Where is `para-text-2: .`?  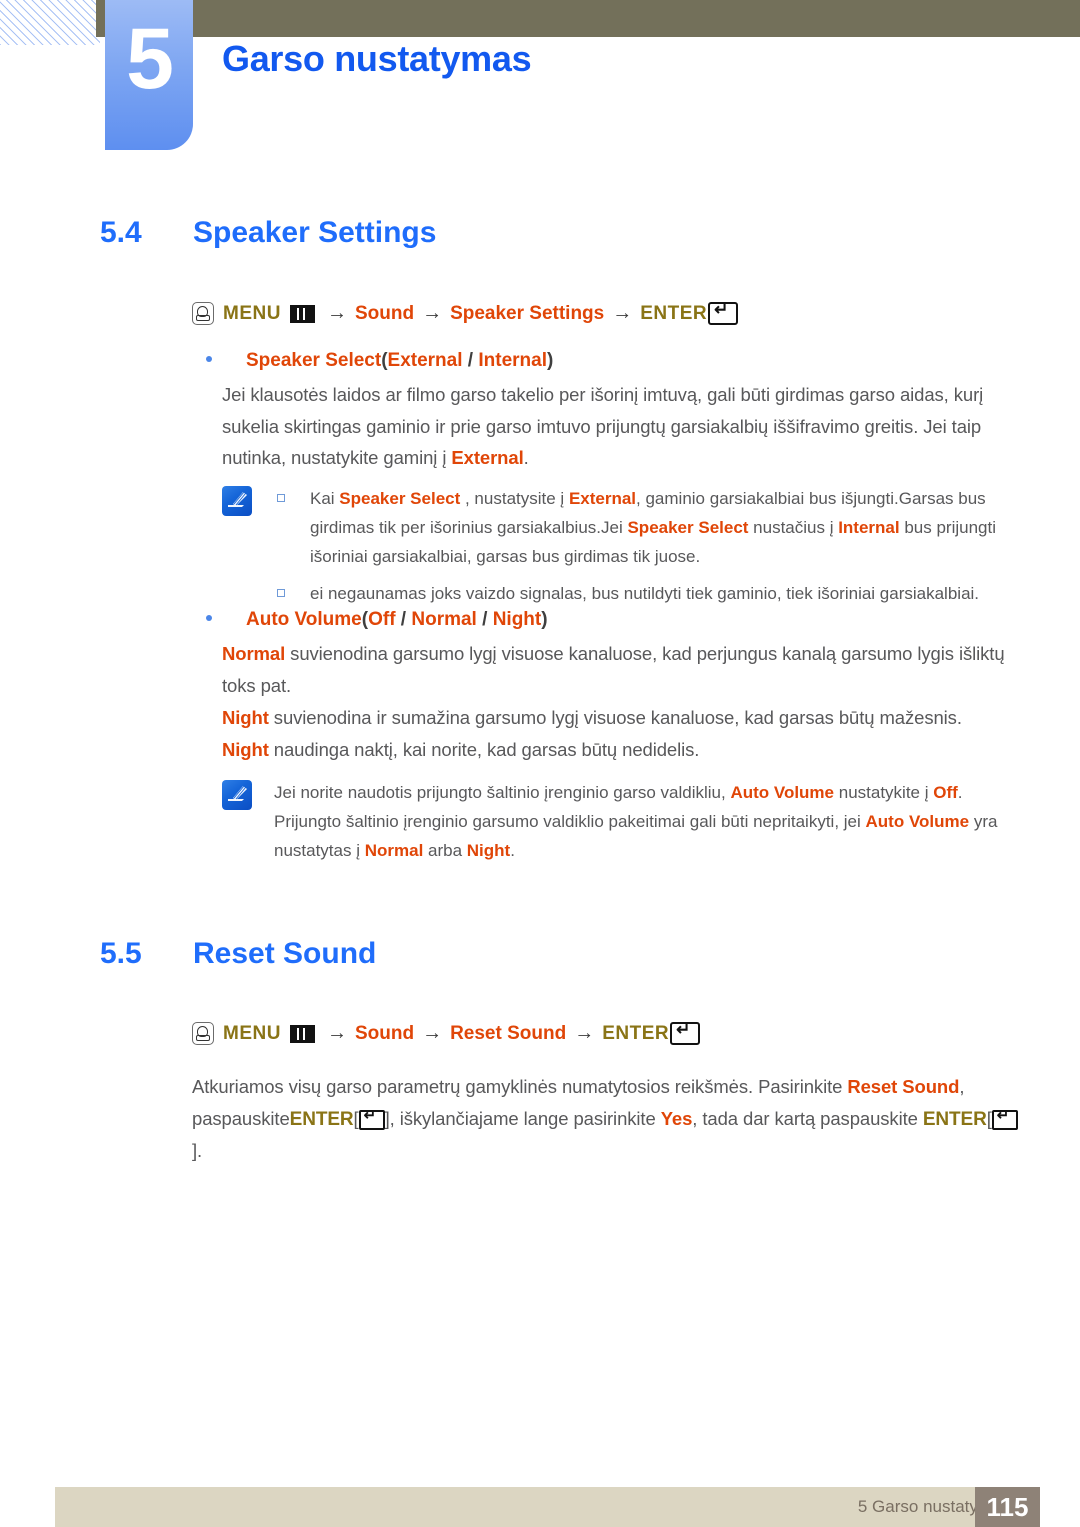 para-text-2: . is located at coordinates (526, 457).